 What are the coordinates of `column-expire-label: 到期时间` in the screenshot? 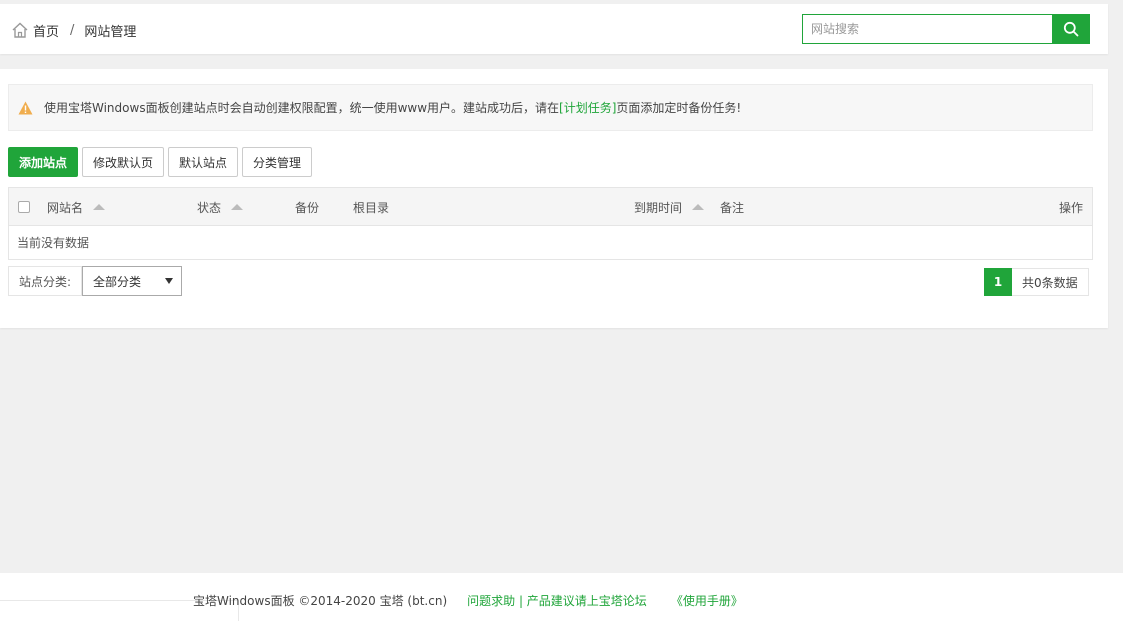 It's located at (658, 207).